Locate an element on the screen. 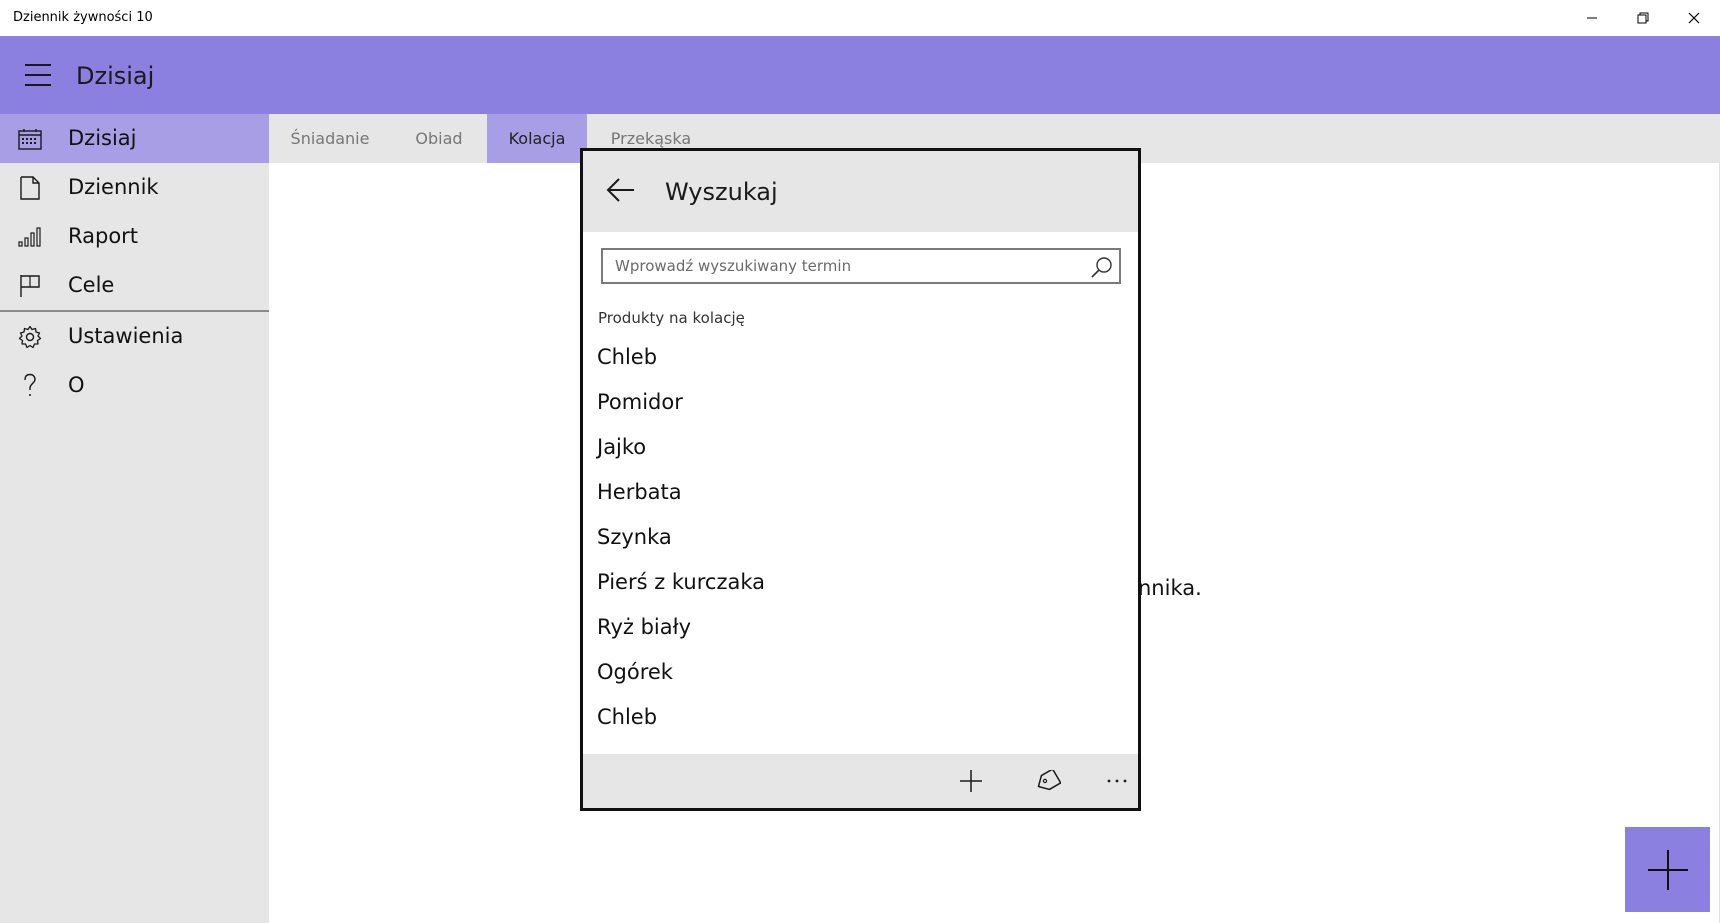  sidebar-item-label: Ustawienia is located at coordinates (126, 336).